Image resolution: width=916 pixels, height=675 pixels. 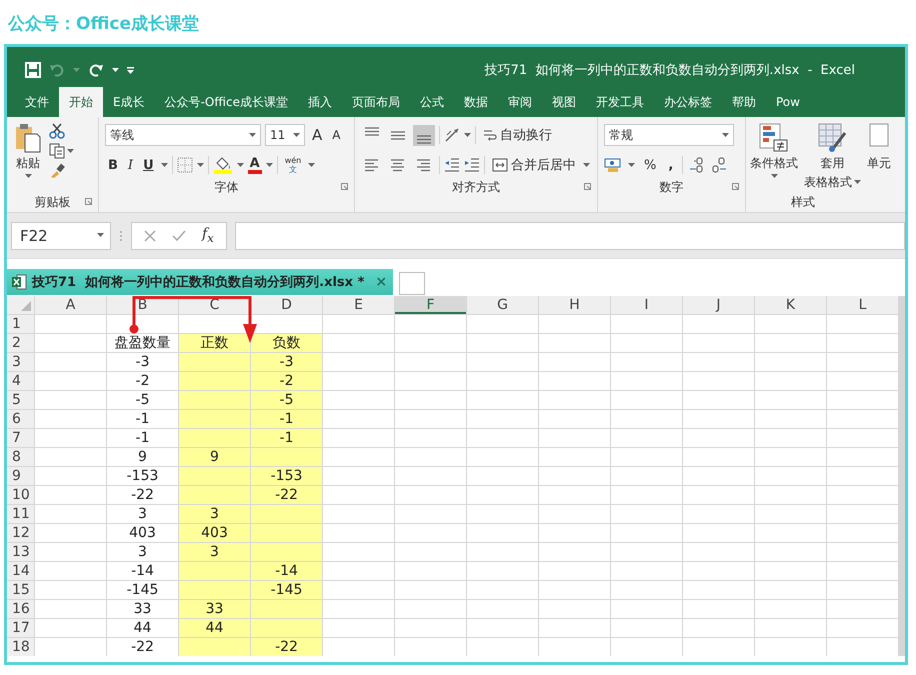 I want to click on format-painter-icon, so click(x=57, y=171).